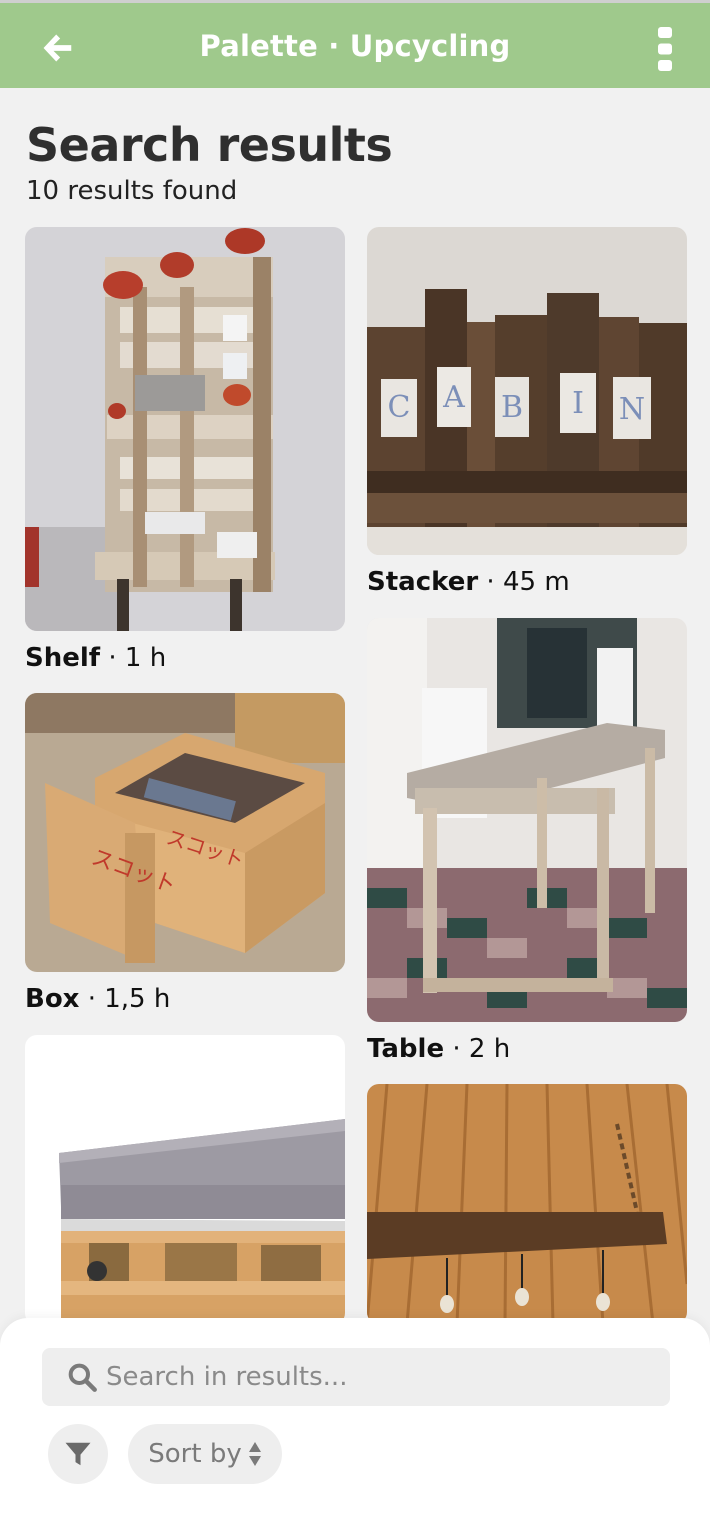  Describe the element at coordinates (527, 820) in the screenshot. I see `table-image` at that location.